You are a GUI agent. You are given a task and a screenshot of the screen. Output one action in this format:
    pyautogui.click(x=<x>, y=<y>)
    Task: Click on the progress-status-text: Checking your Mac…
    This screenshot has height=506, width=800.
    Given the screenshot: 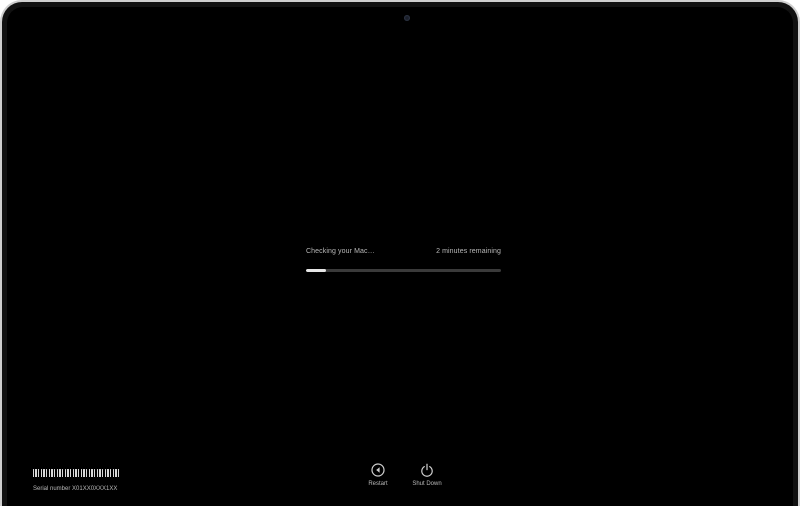 What is the action you would take?
    pyautogui.click(x=340, y=251)
    